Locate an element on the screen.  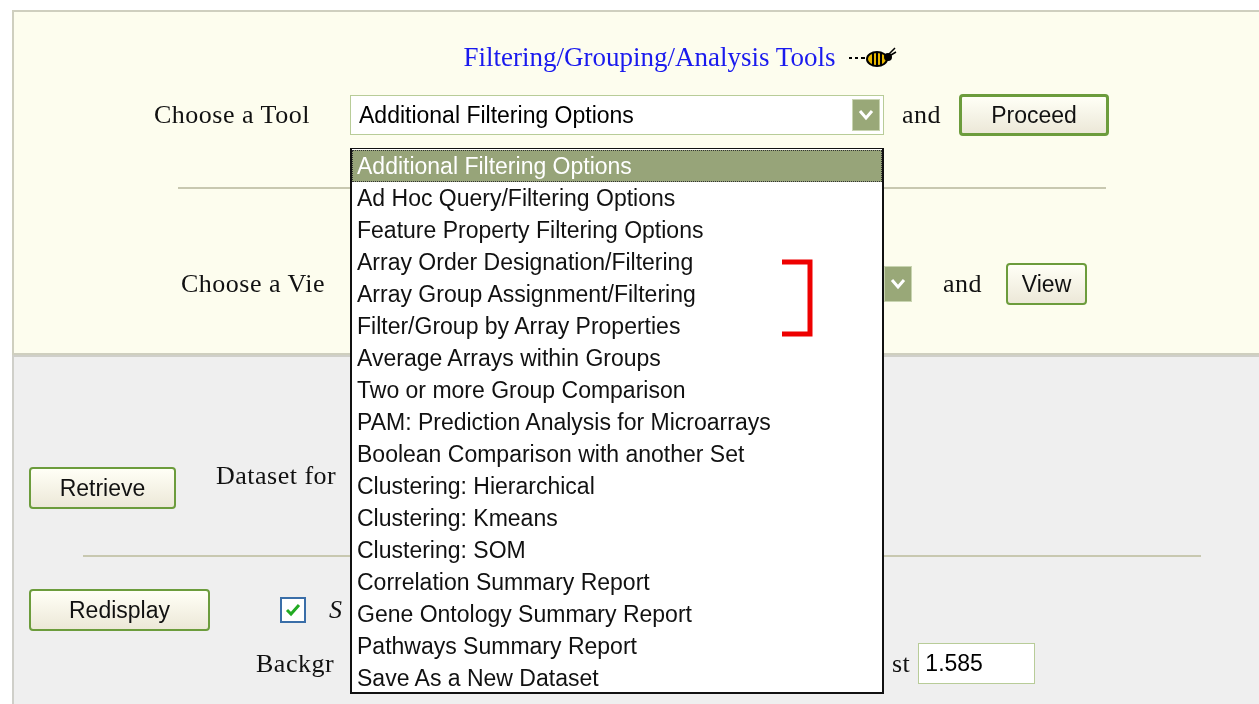
dropdown-option: Pathways Summary Report is located at coordinates (617, 646).